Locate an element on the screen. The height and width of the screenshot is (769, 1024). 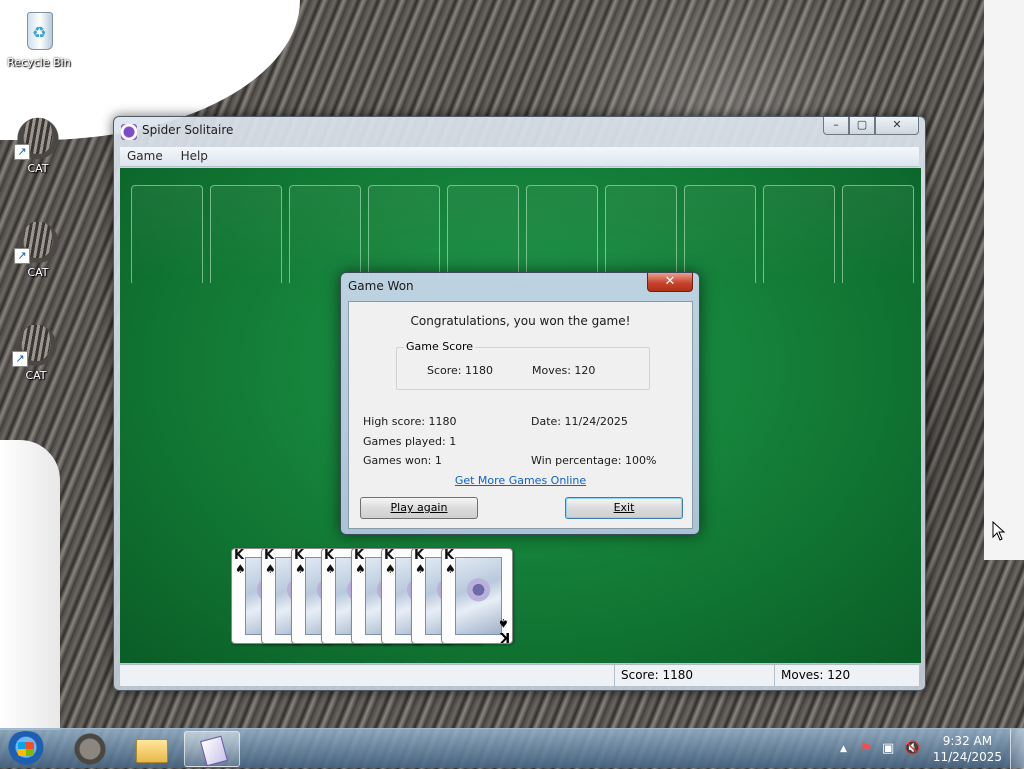
volume-muted-icon: 🔇 is located at coordinates (912, 748).